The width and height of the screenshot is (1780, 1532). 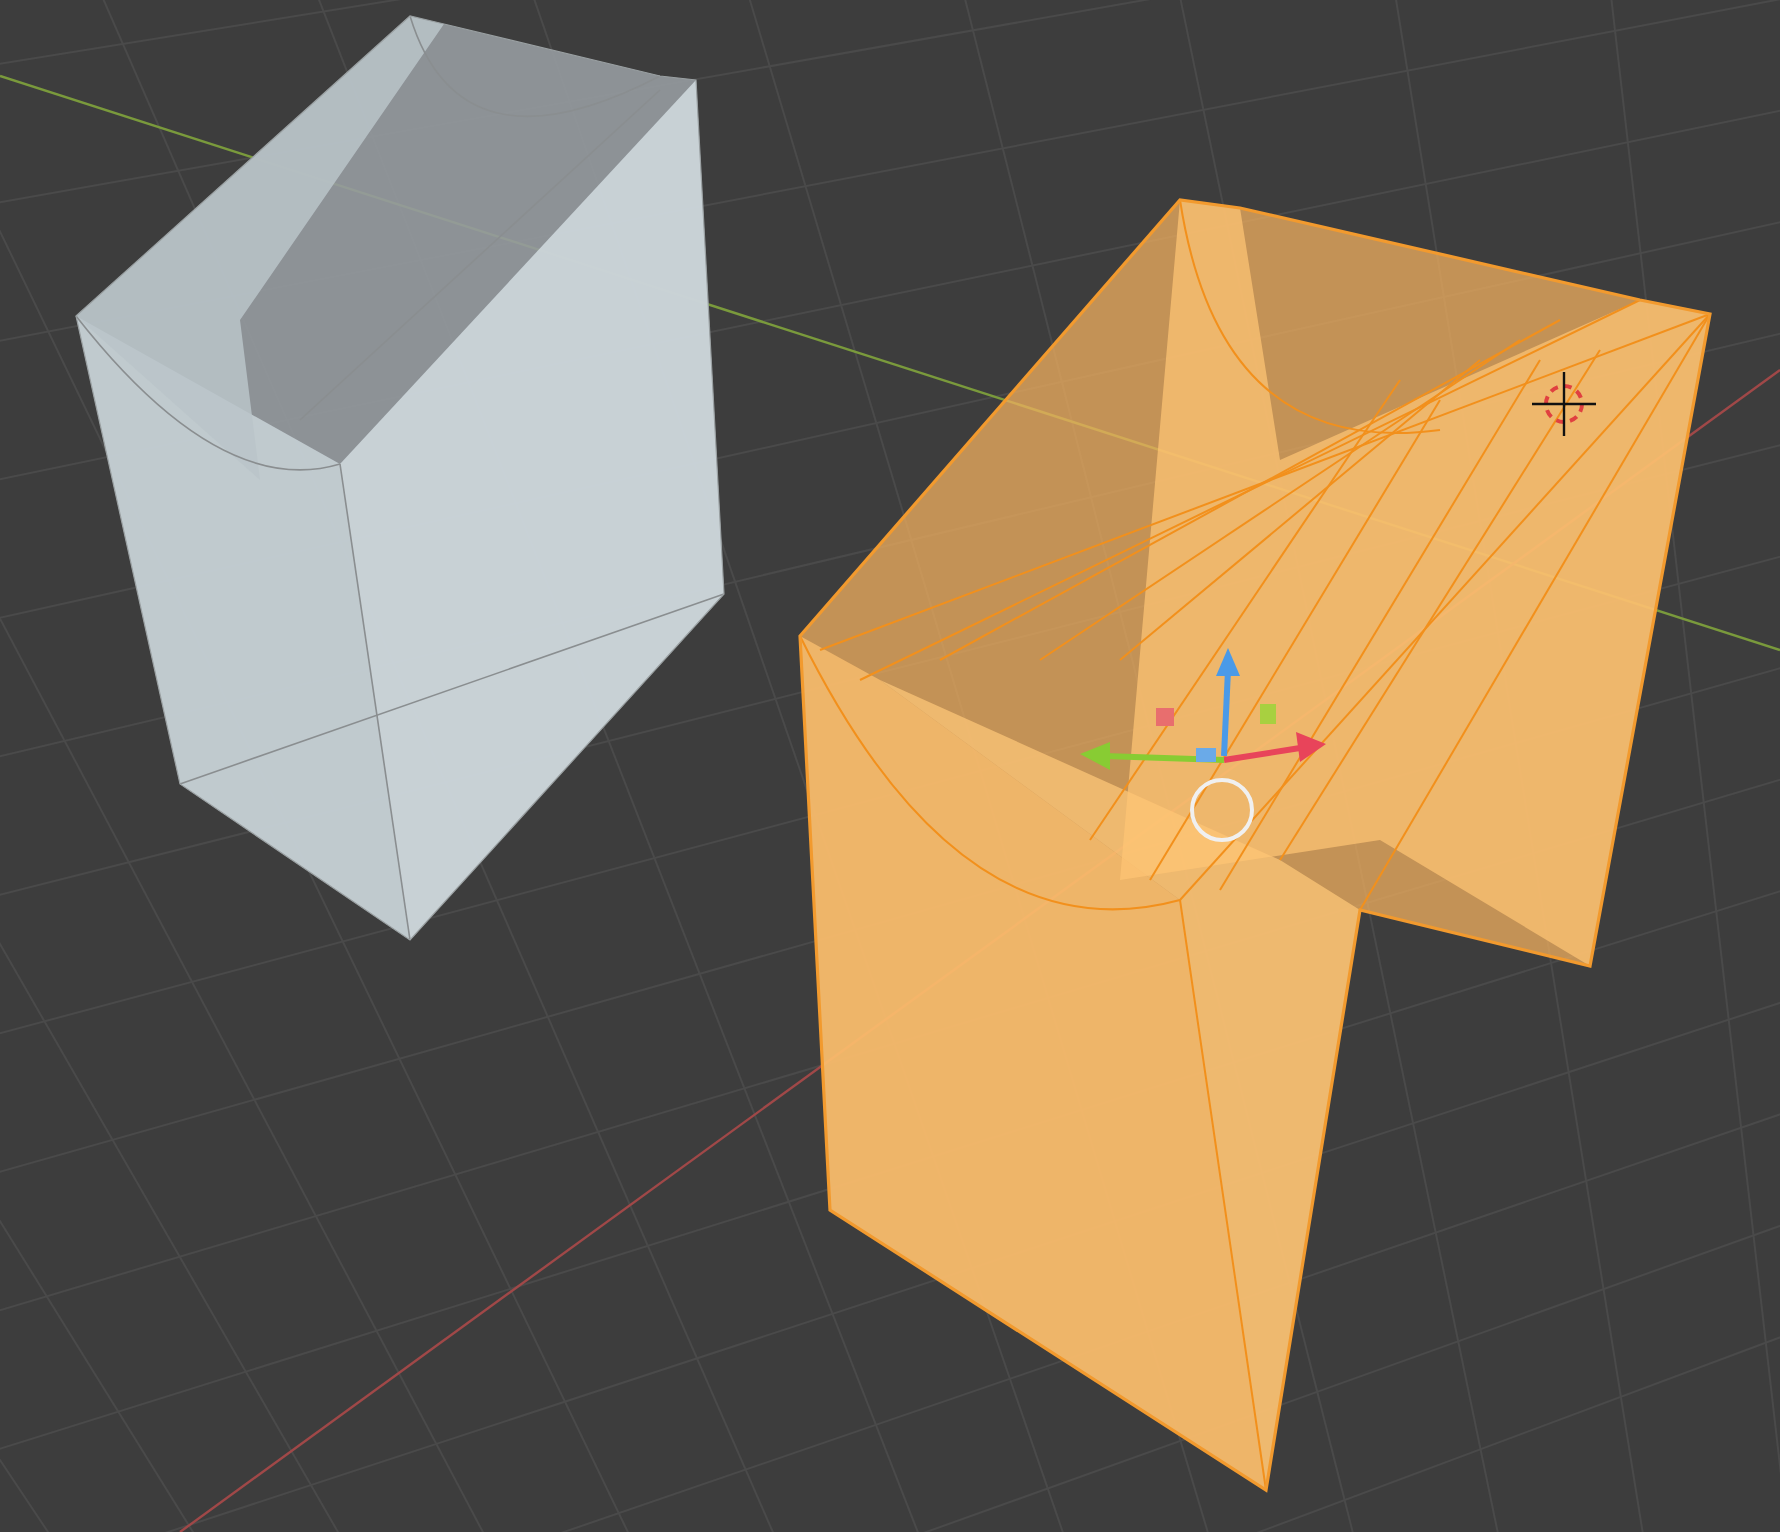 What do you see at coordinates (1564, 404) in the screenshot?
I see `crosshair-icon` at bounding box center [1564, 404].